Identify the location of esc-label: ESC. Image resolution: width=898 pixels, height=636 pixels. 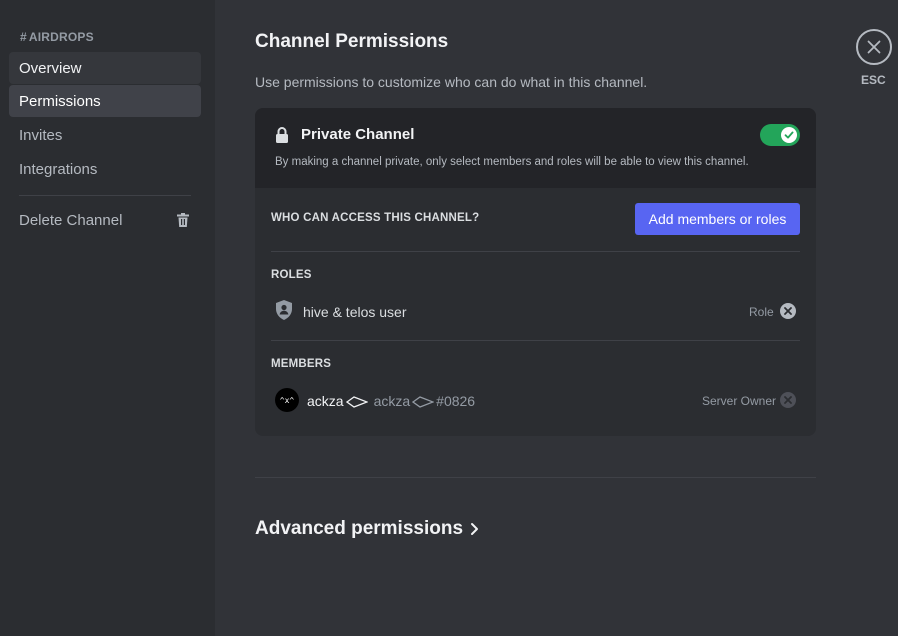
(873, 80).